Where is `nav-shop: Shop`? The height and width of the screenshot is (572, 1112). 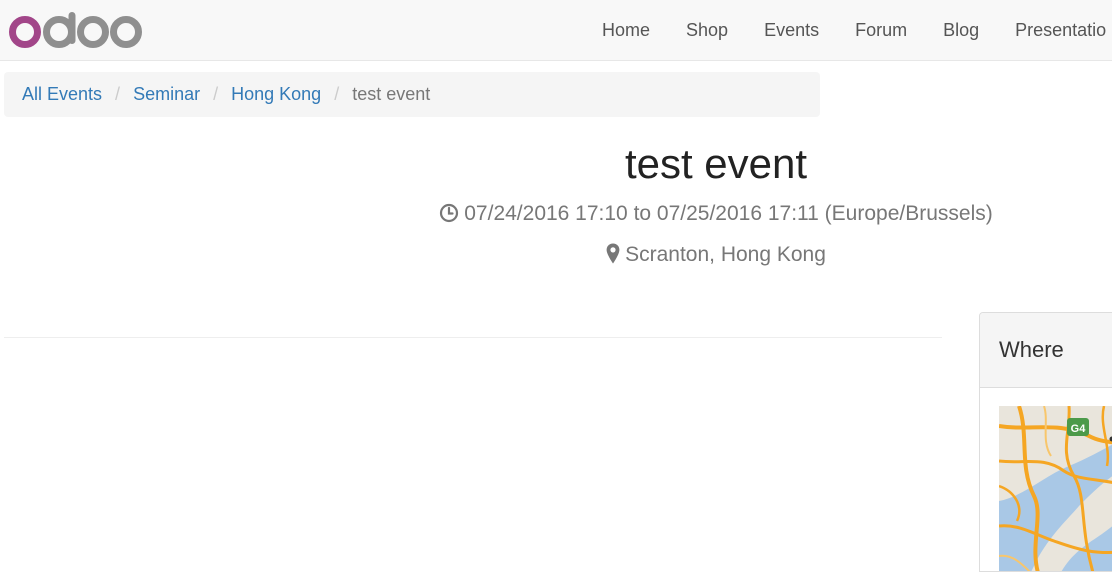 nav-shop: Shop is located at coordinates (707, 30).